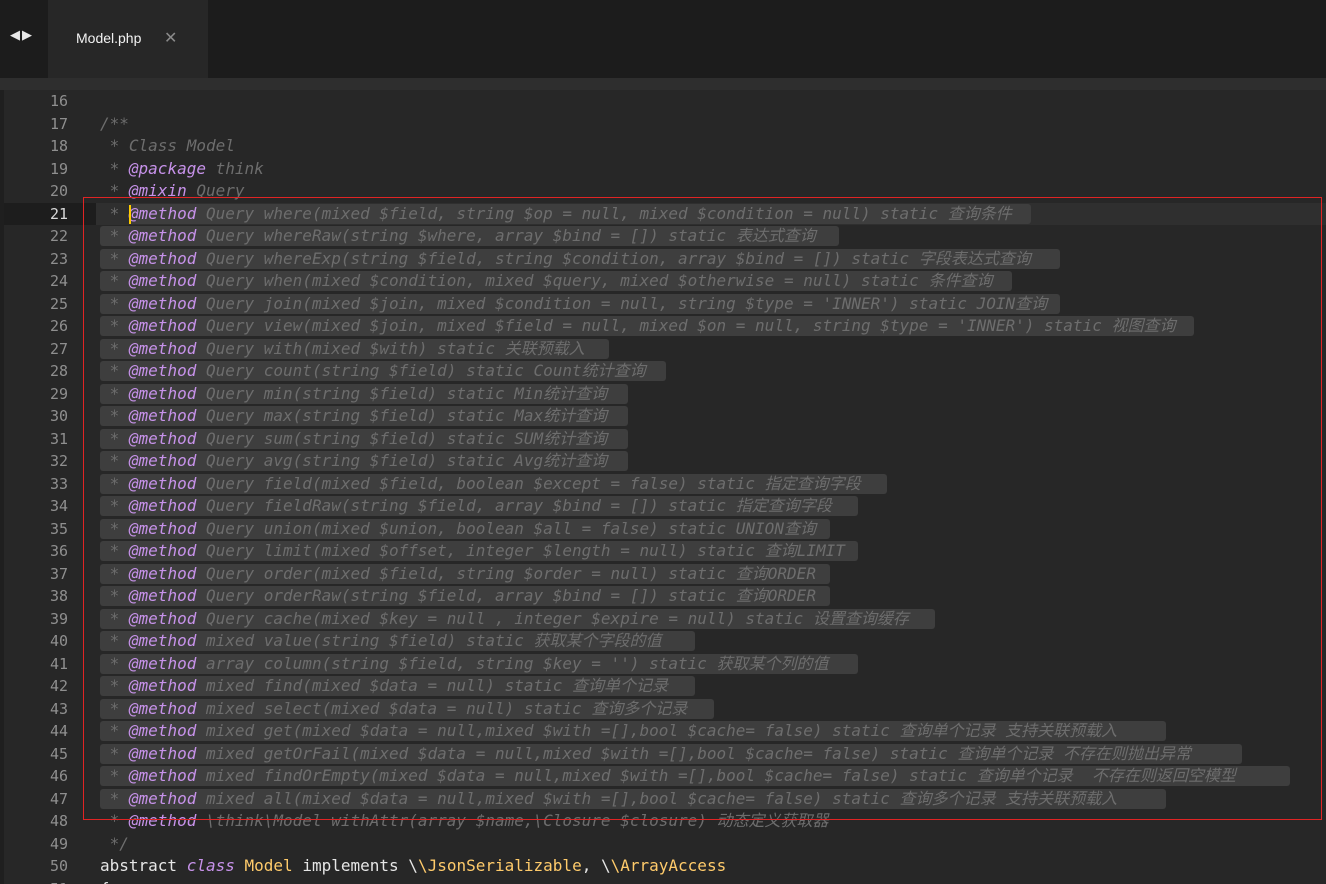  Describe the element at coordinates (663, 84) in the screenshot. I see `tab-bar-separator` at that location.